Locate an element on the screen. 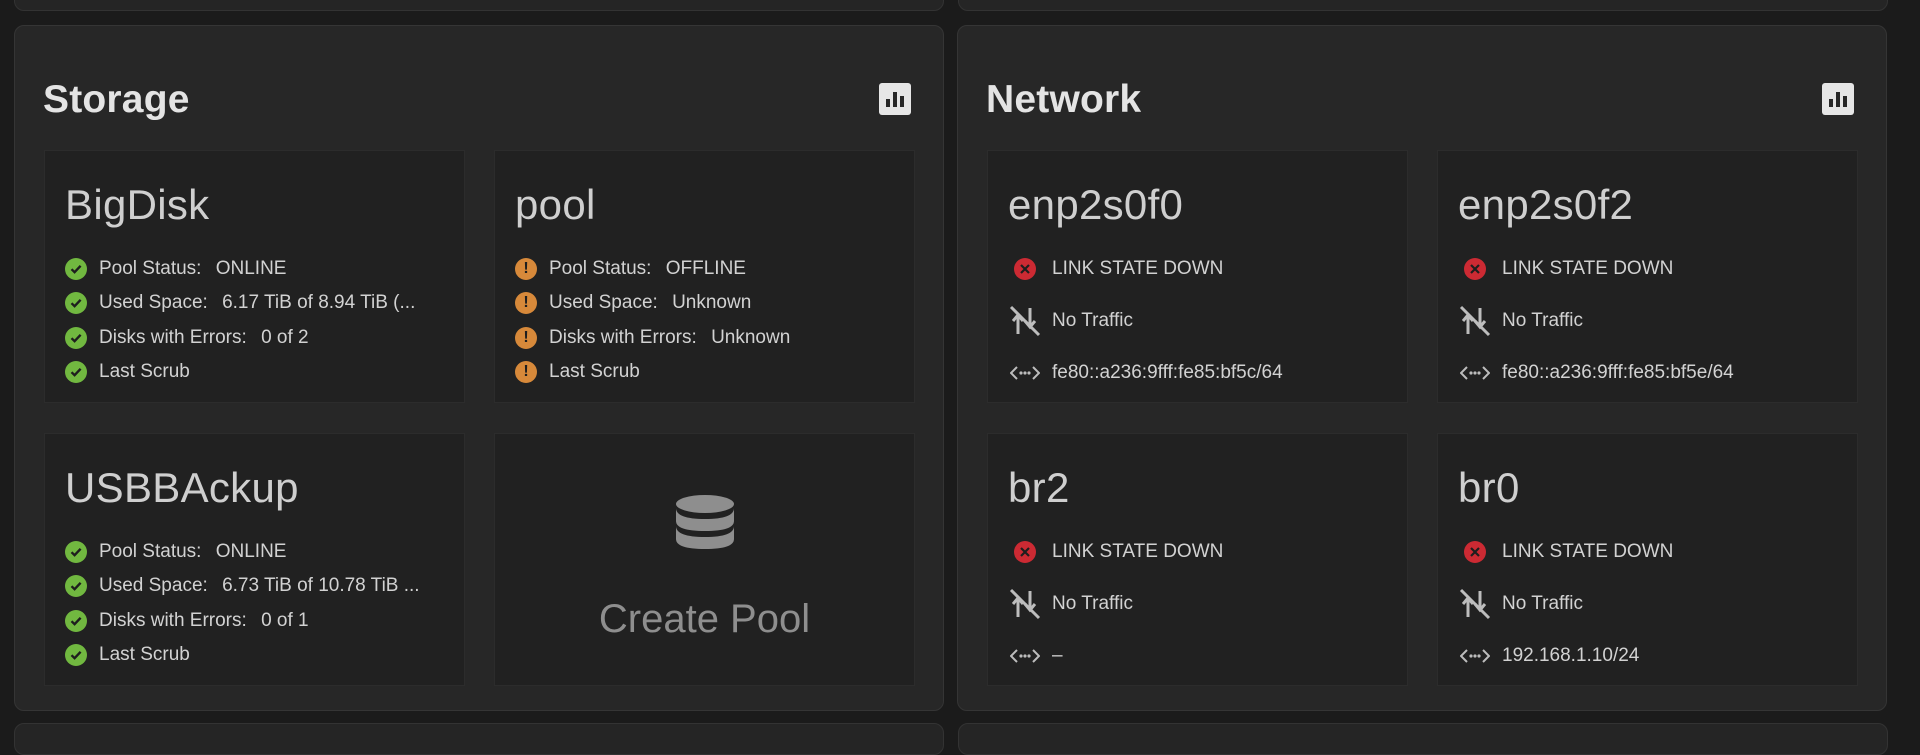 The image size is (1920, 755). last-scrub-row: ! Last Scrub is located at coordinates (577, 372).